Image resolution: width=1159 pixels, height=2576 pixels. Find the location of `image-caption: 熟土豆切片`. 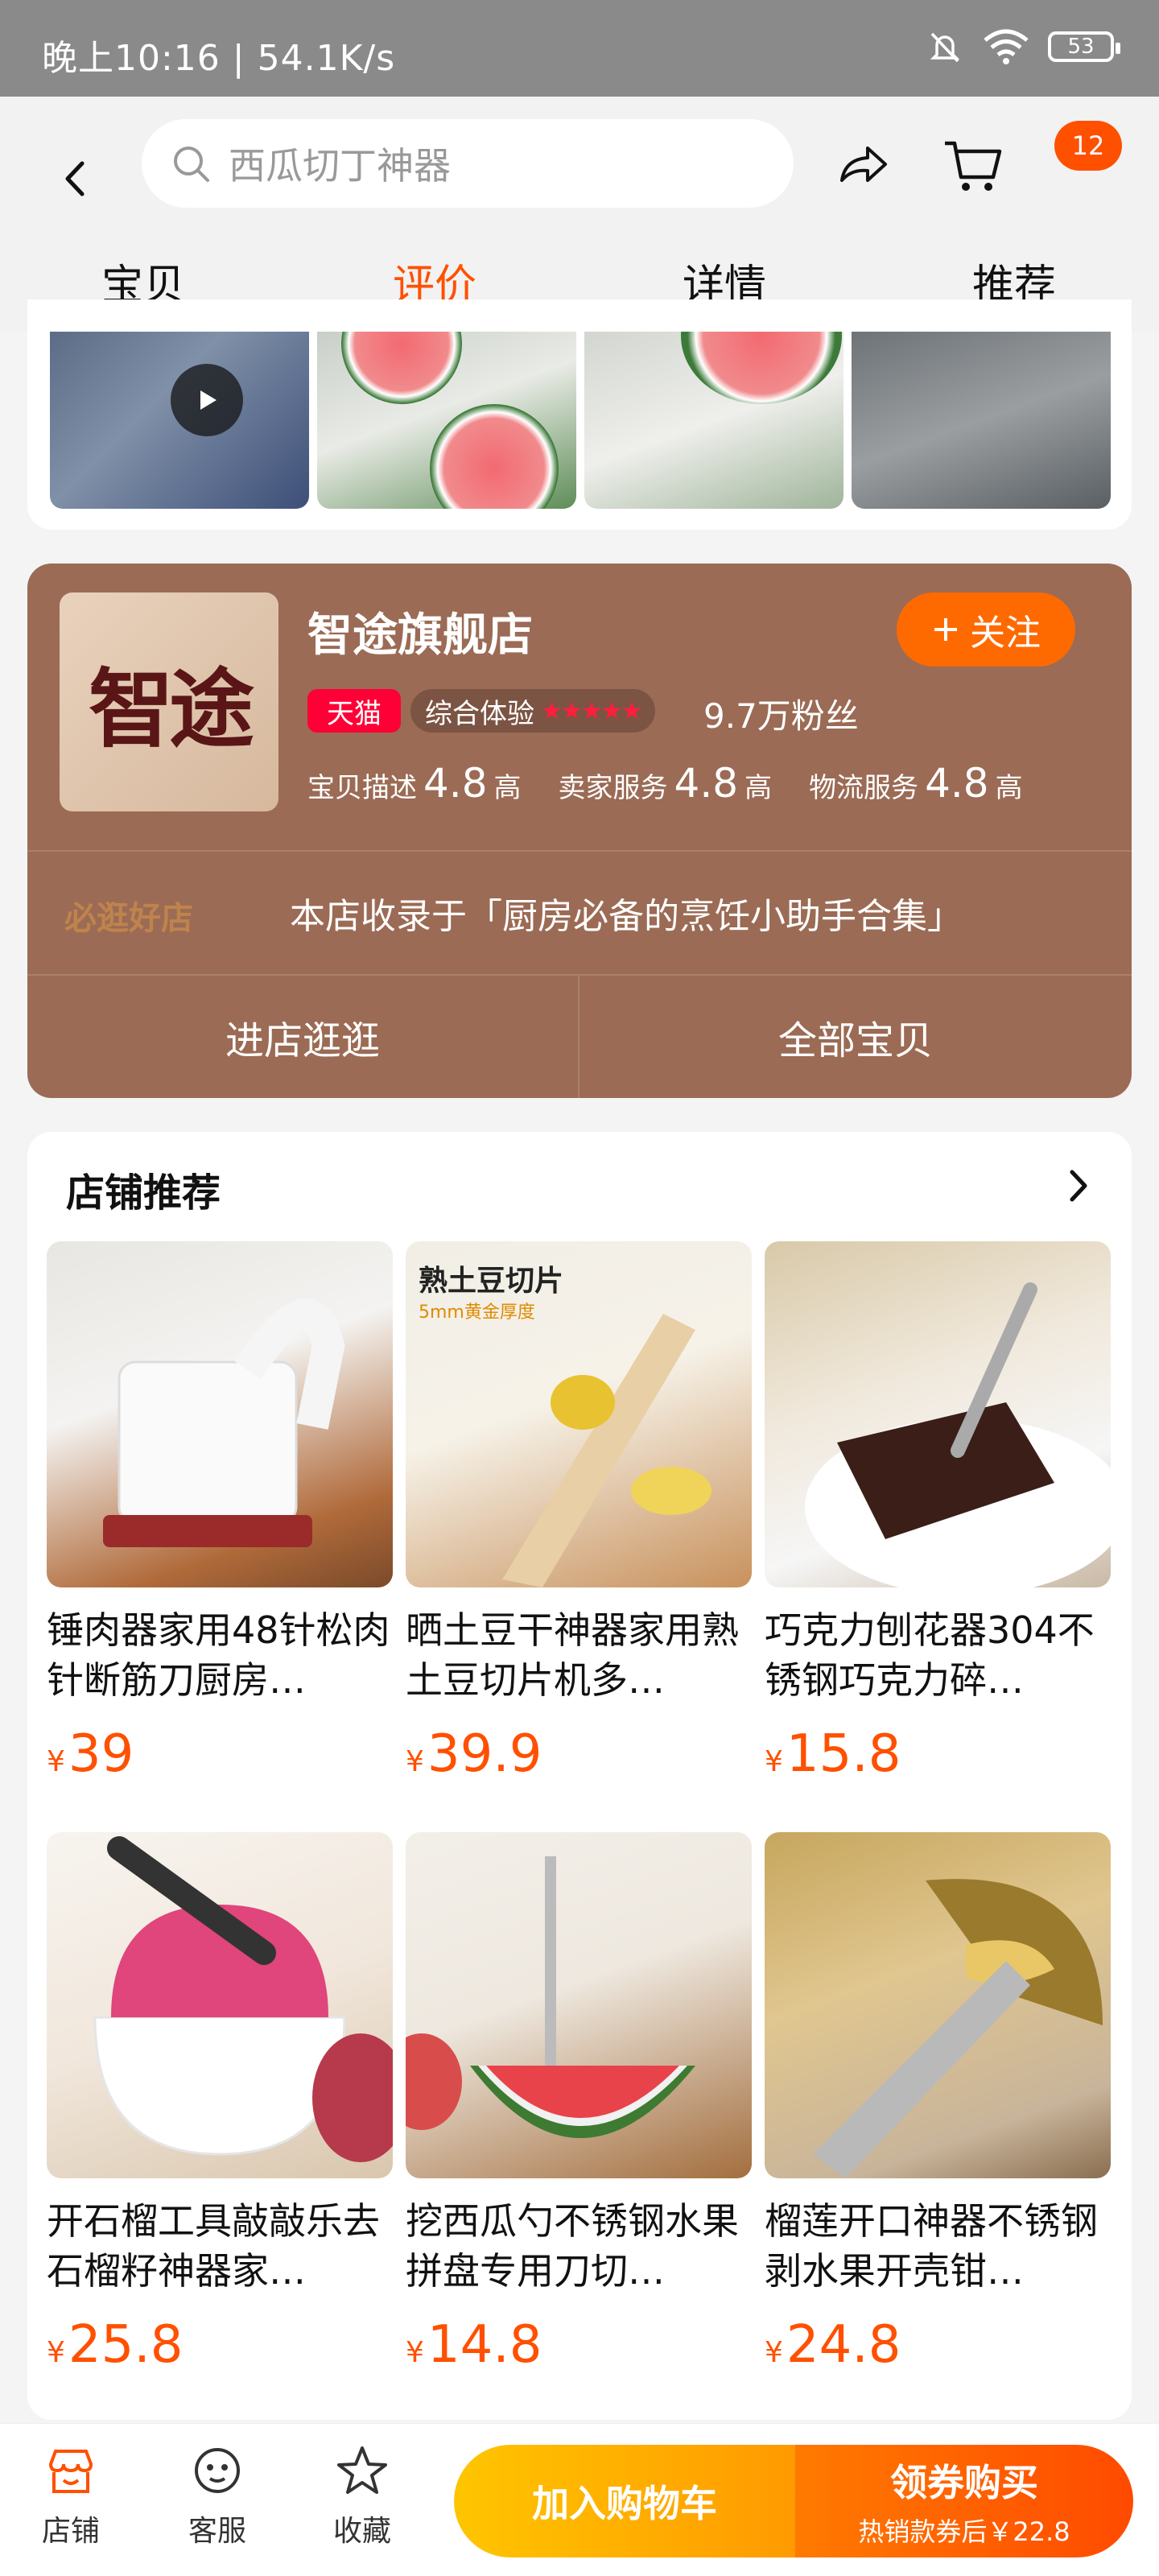

image-caption: 熟土豆切片 is located at coordinates (491, 1281).